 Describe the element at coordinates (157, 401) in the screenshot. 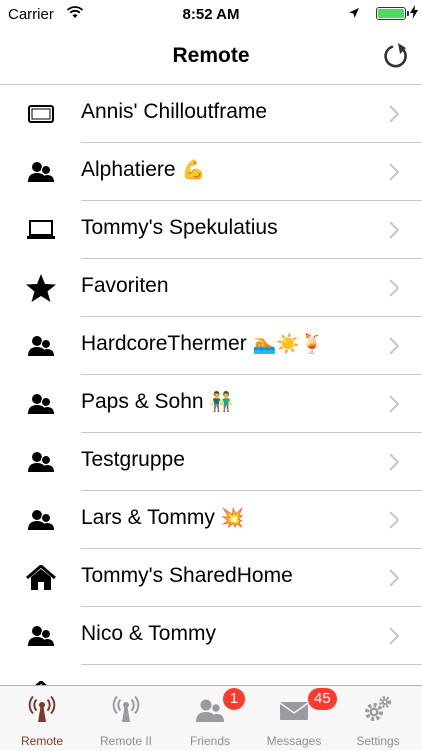

I see `list-item-label: Paps & Sohn 👬` at that location.